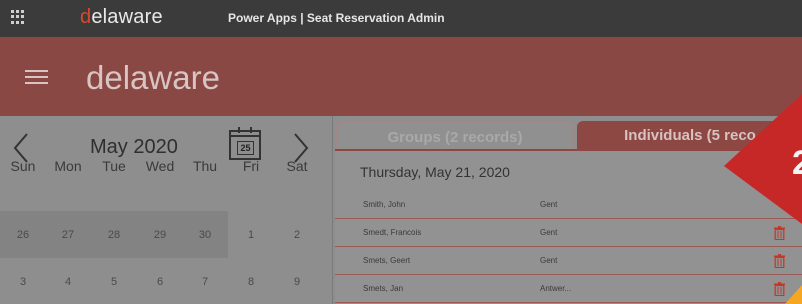 The image size is (802, 304). Describe the element at coordinates (205, 282) in the screenshot. I see `calendar-day: 7` at that location.